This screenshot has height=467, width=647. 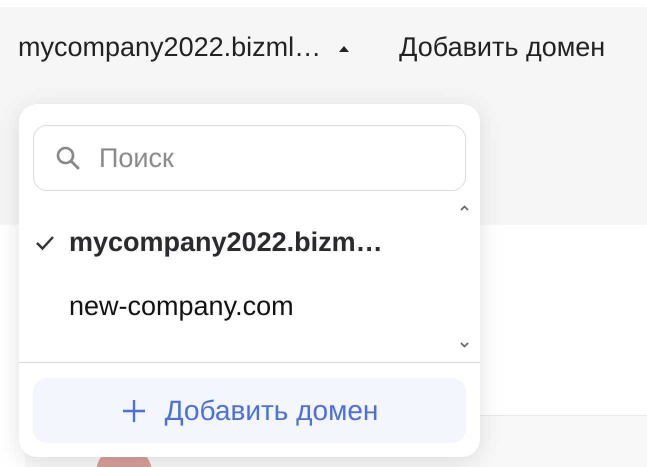 I want to click on add-domain-button: Добавить домен, so click(x=249, y=410).